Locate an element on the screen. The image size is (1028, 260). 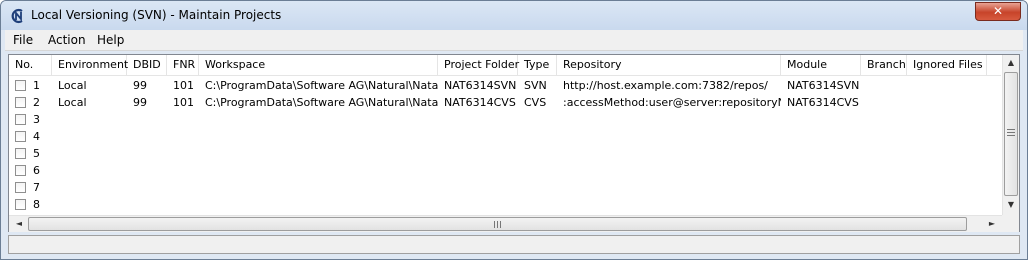
cell-project-folder: NAT6314SVN is located at coordinates (480, 85).